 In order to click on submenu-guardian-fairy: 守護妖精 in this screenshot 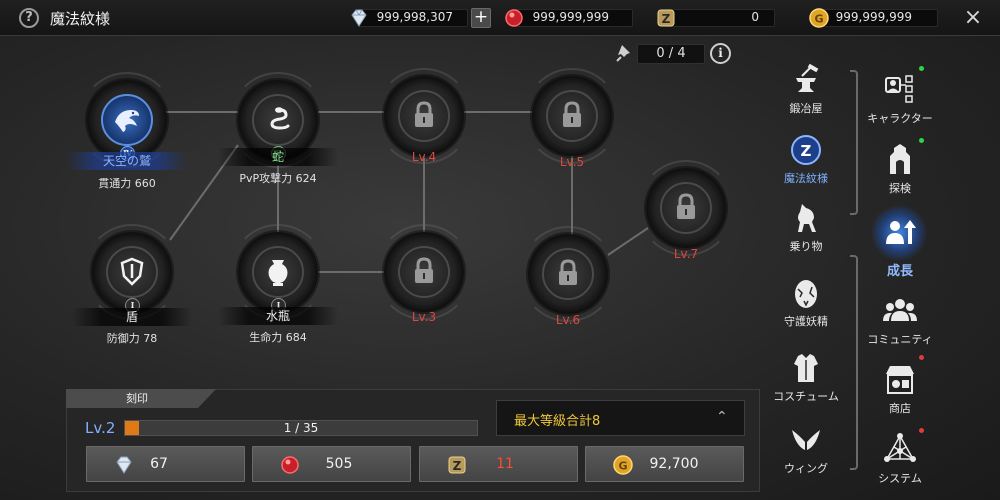, I will do `click(806, 302)`.